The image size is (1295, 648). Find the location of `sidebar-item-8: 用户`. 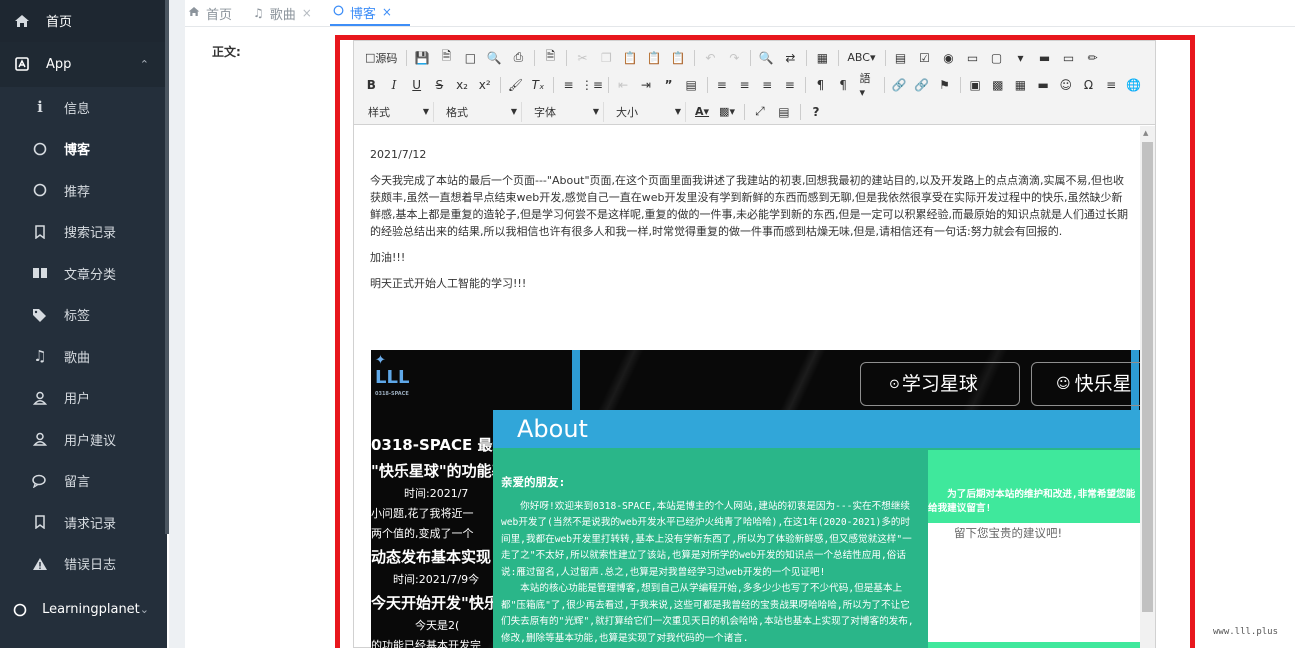

sidebar-item-8: 用户 is located at coordinates (83, 398).